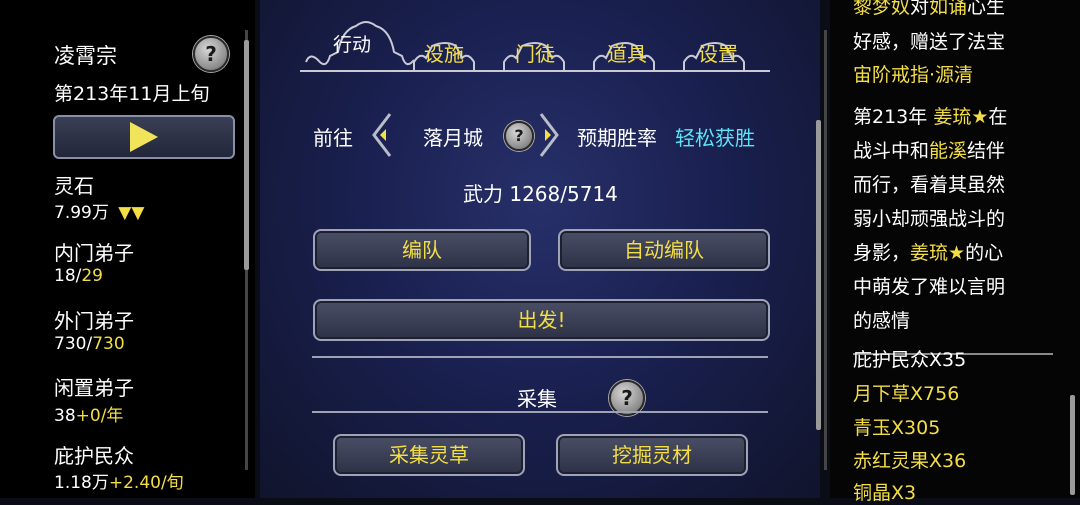 The width and height of the screenshot is (1080, 505). I want to click on depart-button: 出发!, so click(541, 320).